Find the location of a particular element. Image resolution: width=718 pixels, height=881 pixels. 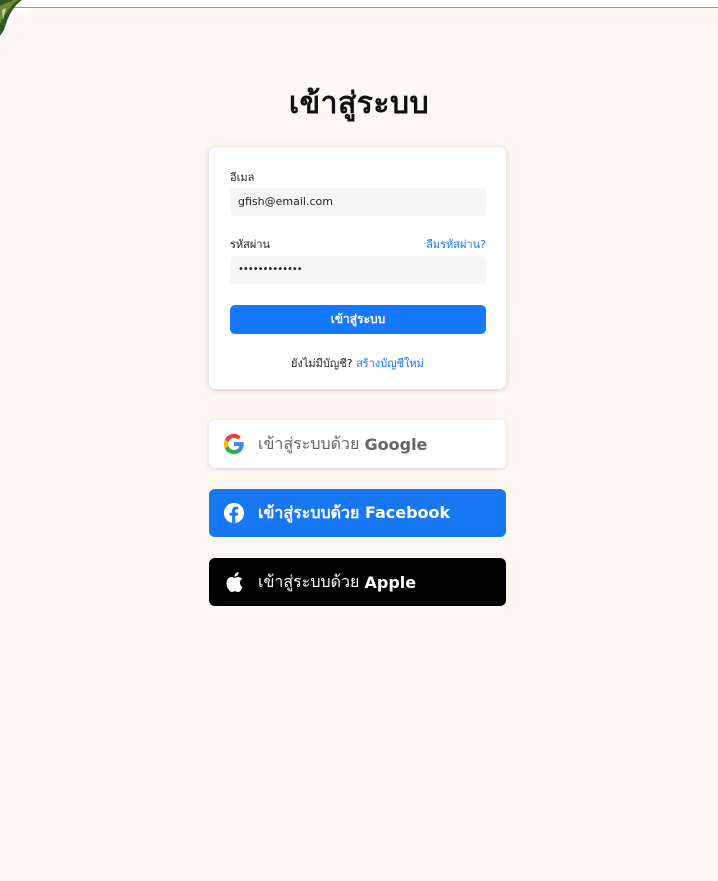

email-field: gfish@email.com is located at coordinates (358, 202).